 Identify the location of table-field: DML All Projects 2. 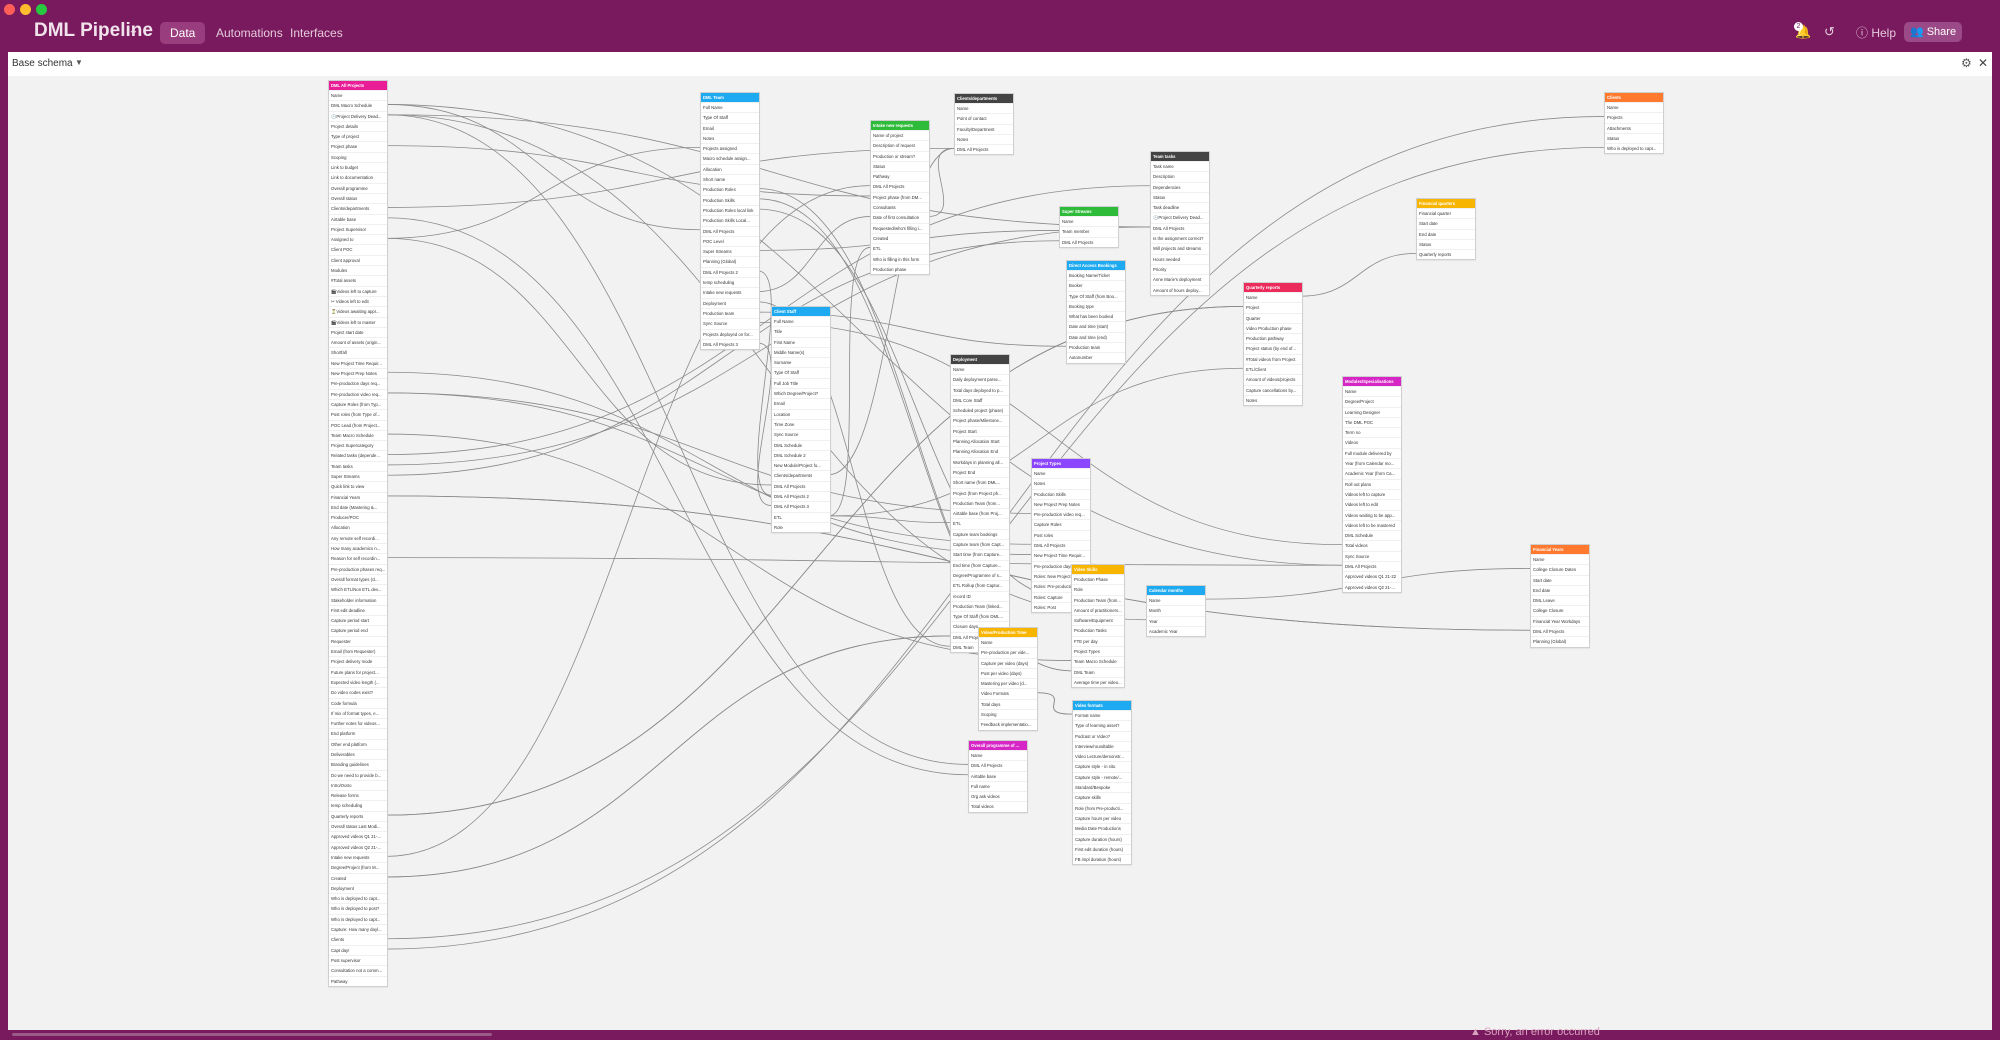
(801, 496).